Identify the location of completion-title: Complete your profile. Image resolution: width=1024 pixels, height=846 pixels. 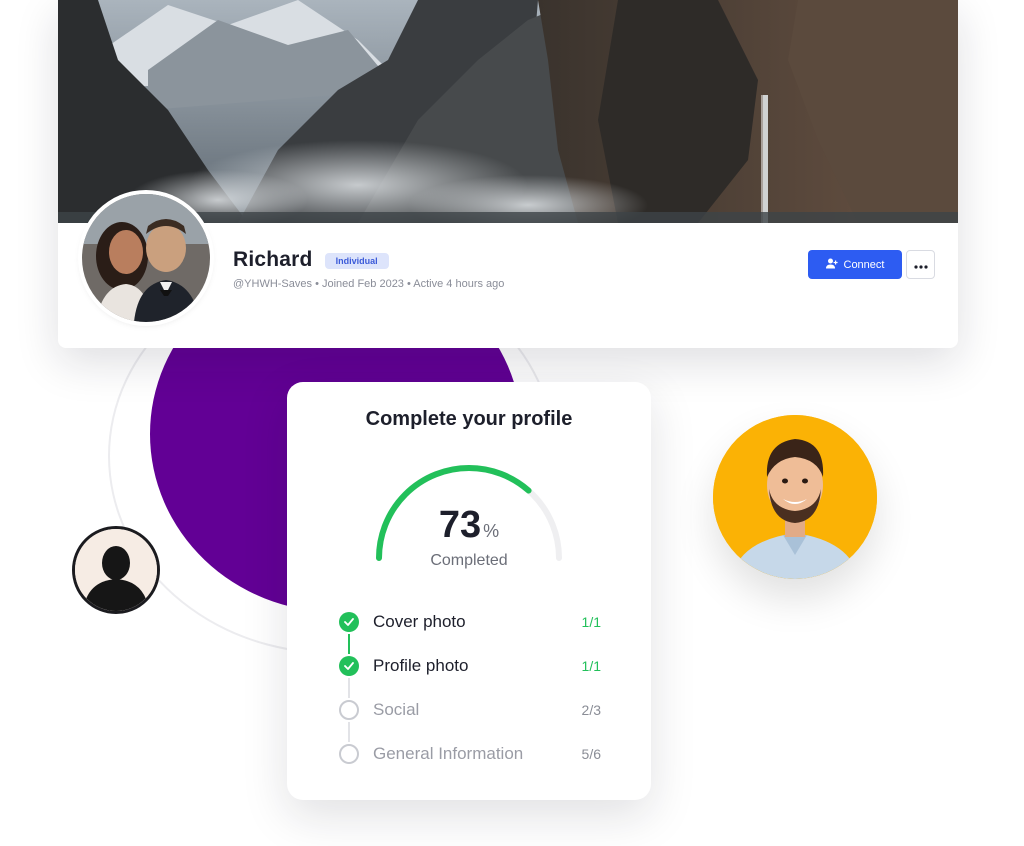
(469, 419).